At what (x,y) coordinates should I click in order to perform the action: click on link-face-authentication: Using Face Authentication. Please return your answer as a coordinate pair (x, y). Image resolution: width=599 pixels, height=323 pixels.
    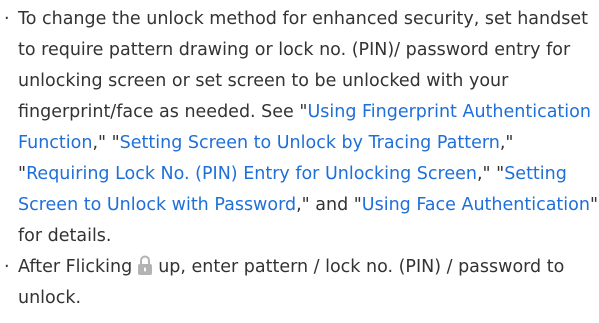
    Looking at the image, I should click on (476, 205).